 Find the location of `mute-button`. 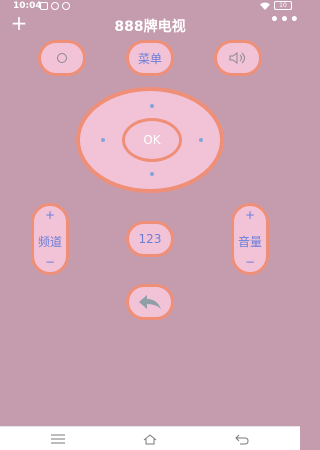

mute-button is located at coordinates (238, 58).